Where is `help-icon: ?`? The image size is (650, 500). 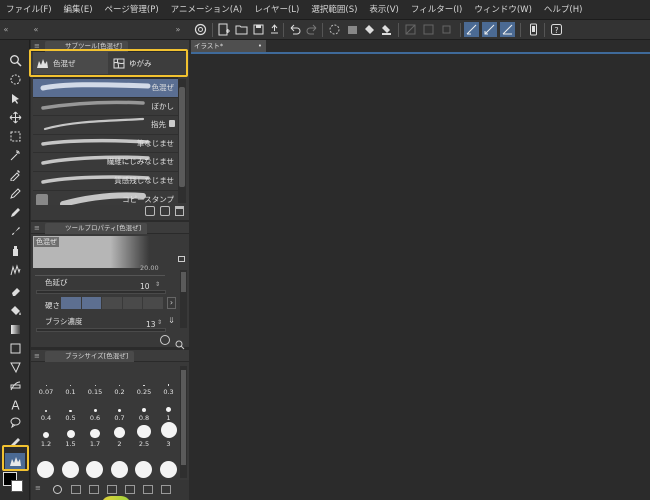
help-icon: ? is located at coordinates (556, 29).